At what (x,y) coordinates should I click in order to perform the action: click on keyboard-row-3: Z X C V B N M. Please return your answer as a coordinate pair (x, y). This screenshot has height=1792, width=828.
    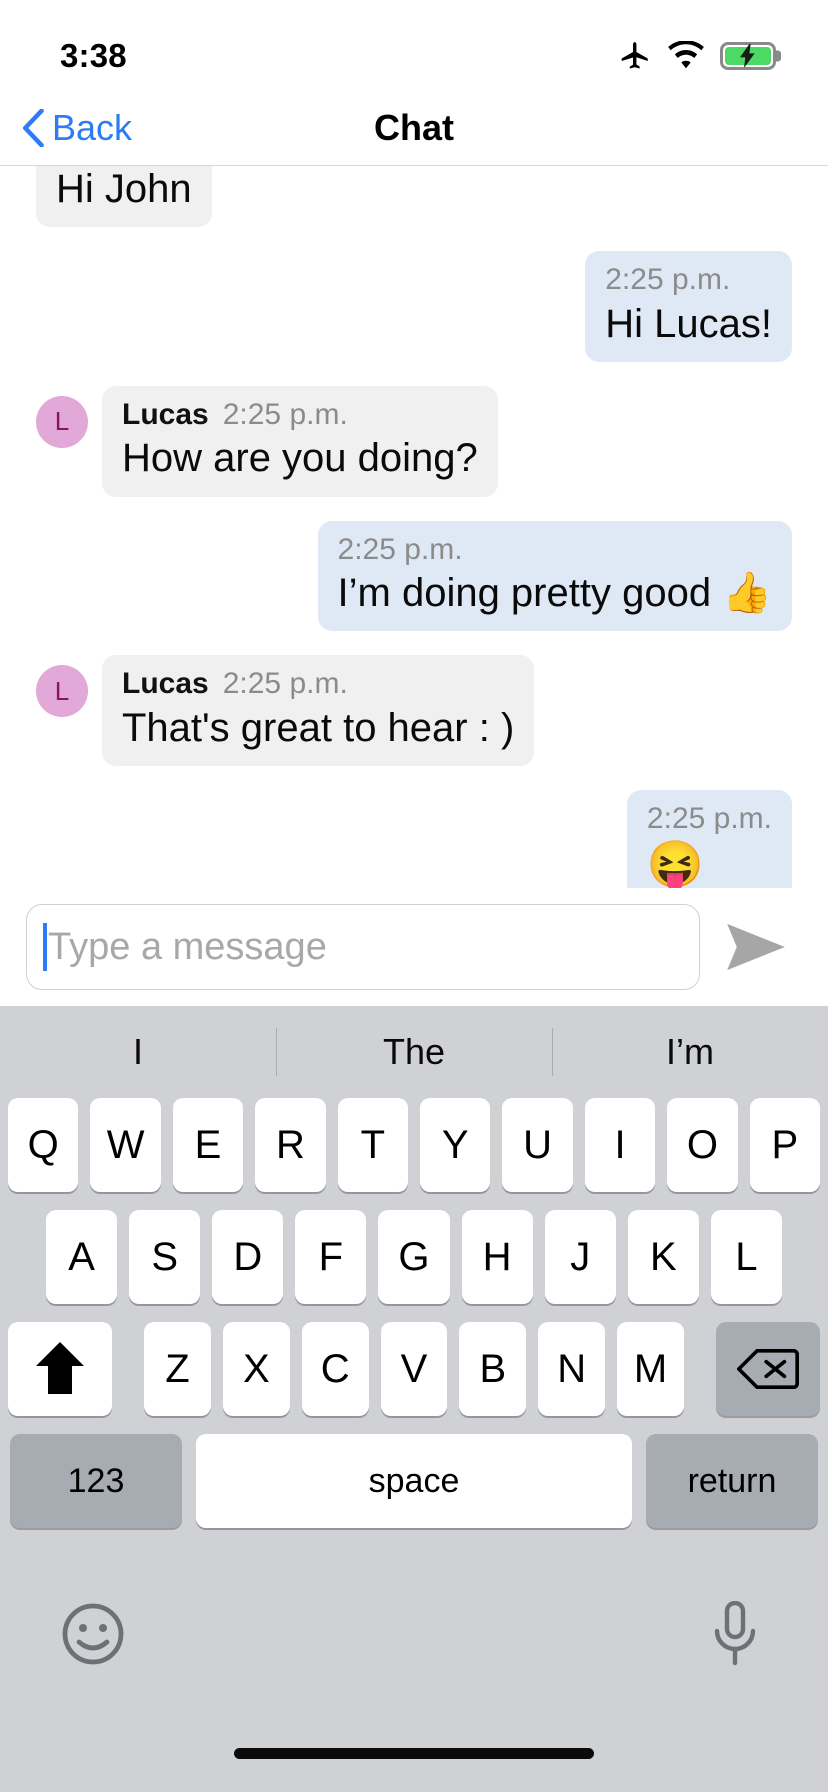
    Looking at the image, I should click on (414, 1369).